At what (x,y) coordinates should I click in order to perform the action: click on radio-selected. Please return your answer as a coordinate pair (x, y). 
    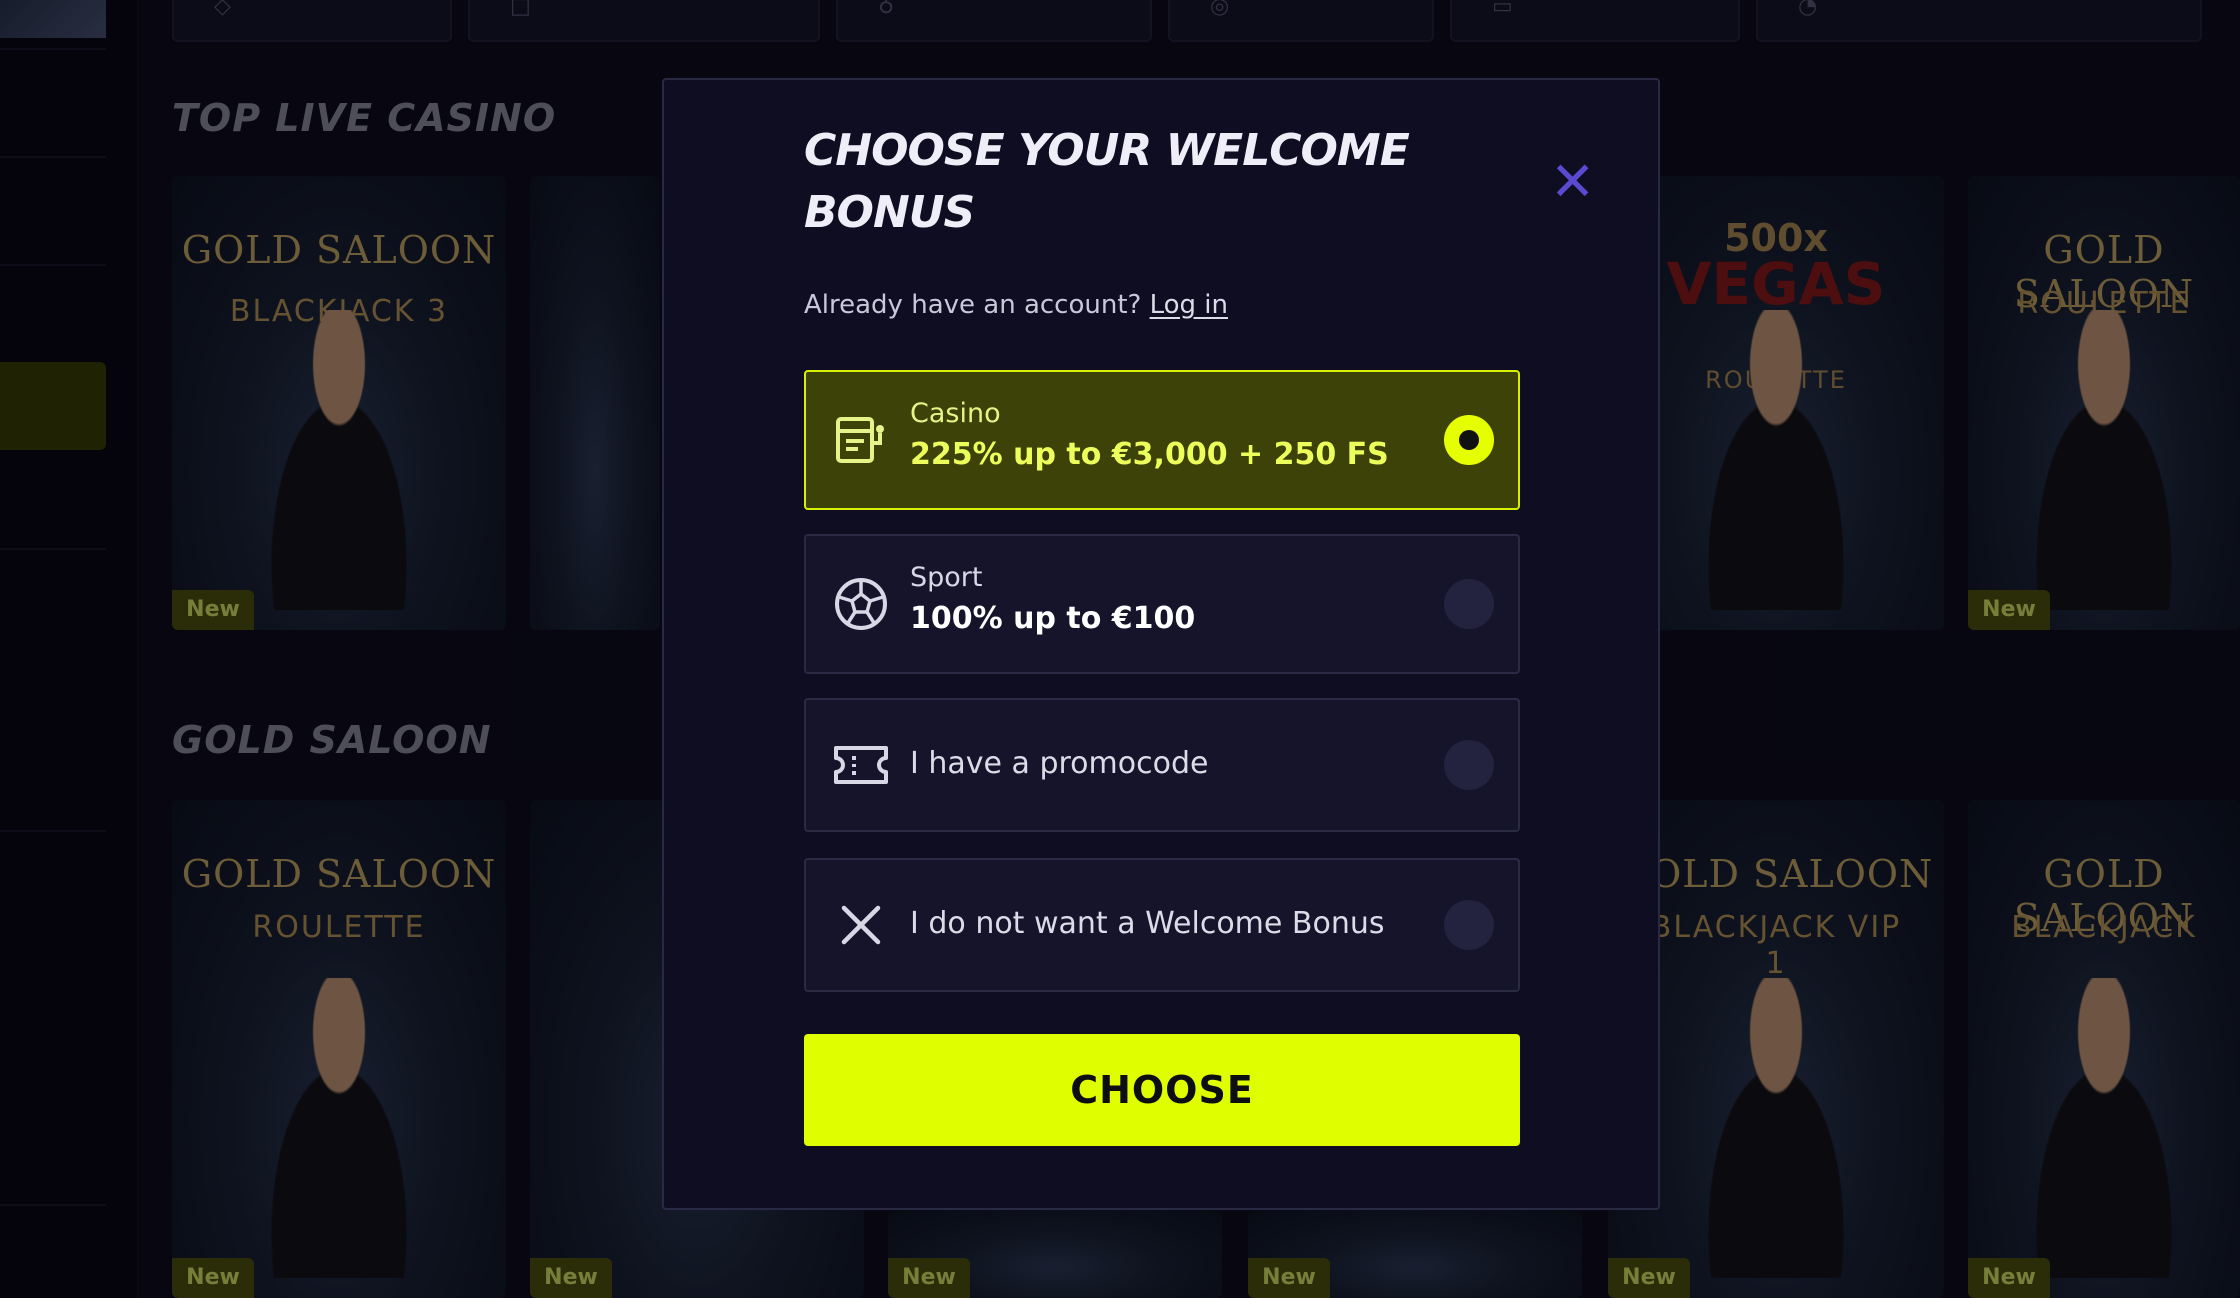
    Looking at the image, I should click on (1469, 440).